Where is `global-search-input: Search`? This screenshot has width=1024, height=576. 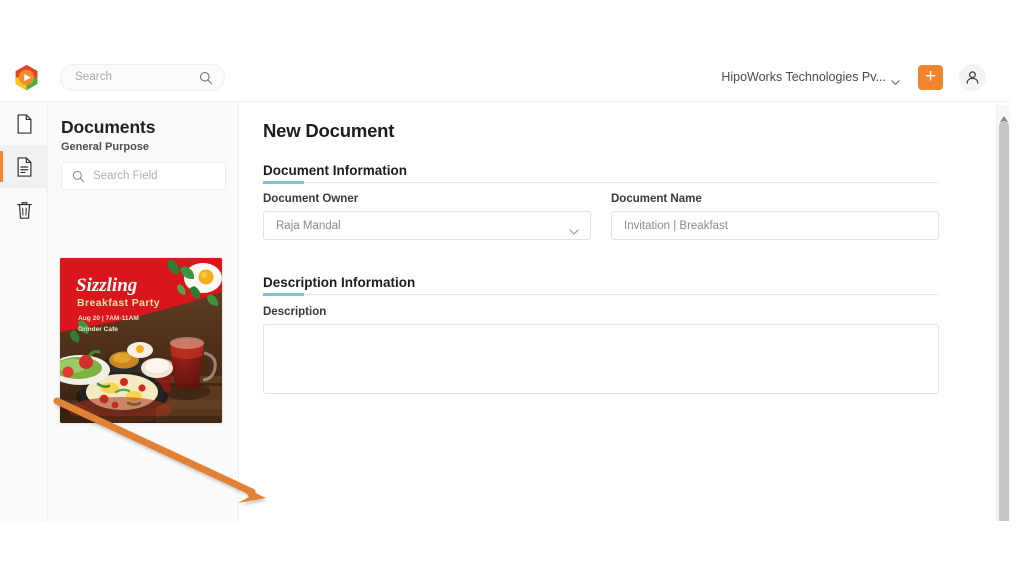 global-search-input: Search is located at coordinates (142, 77).